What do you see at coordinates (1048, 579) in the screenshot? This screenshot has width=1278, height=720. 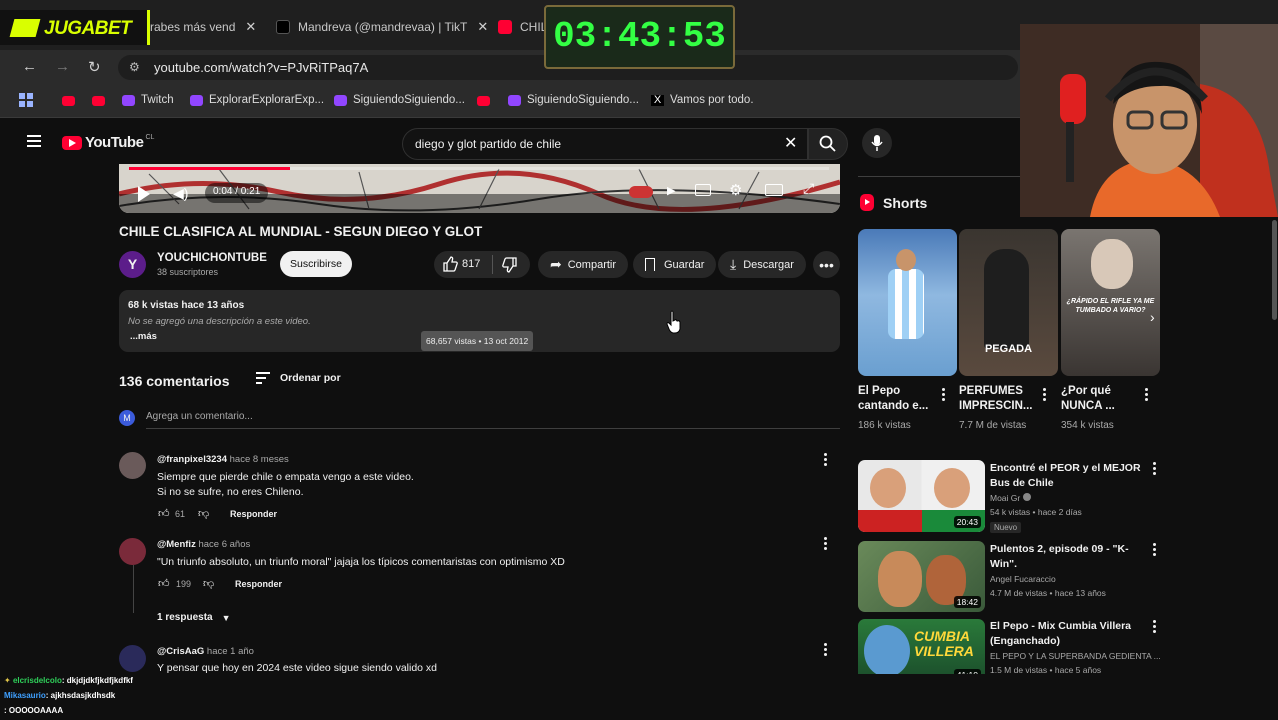 I see `channel-name: Angel Fucaraccio` at bounding box center [1048, 579].